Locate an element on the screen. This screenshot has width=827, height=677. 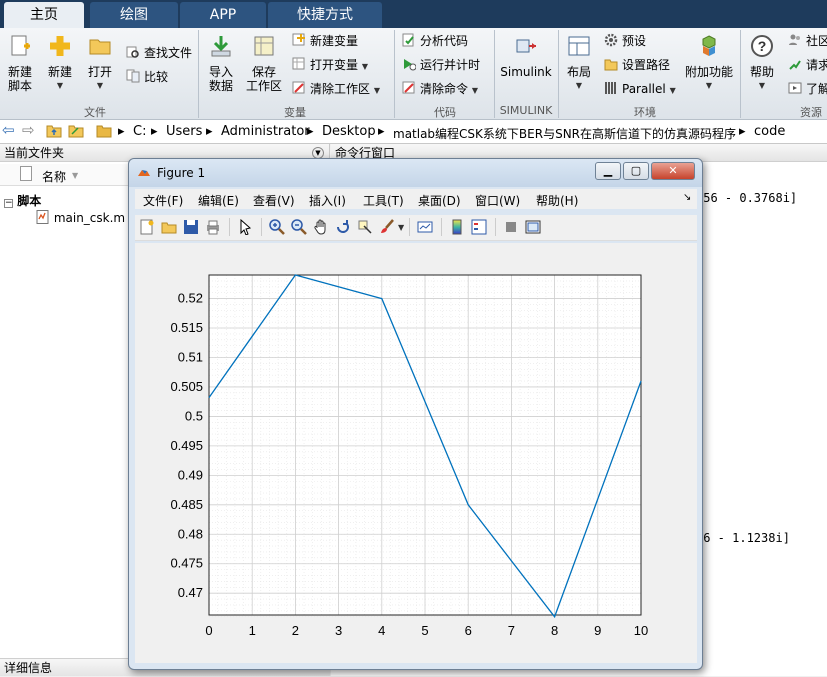
section-code-label: 代码 is located at coordinates (445, 112).